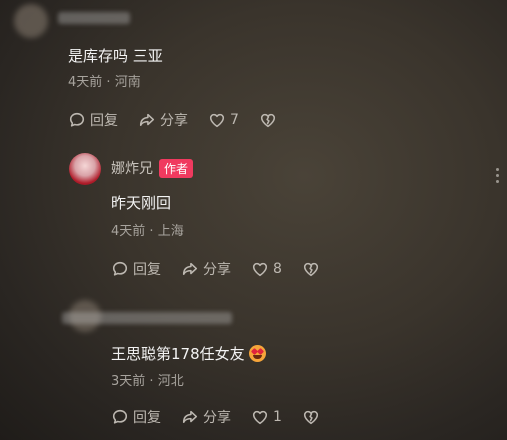 The width and height of the screenshot is (507, 440). I want to click on comment-1-actions: 回复 分享 7, so click(172, 120).